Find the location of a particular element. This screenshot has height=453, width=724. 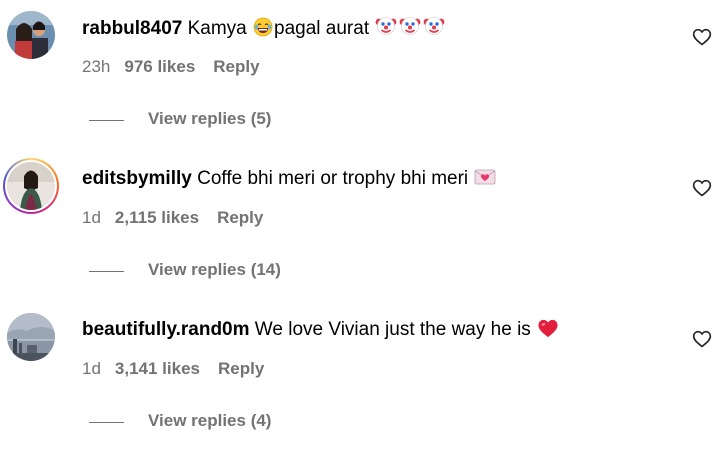

comment-meta: 1d 2,115 likes Reply is located at coordinates (172, 218).